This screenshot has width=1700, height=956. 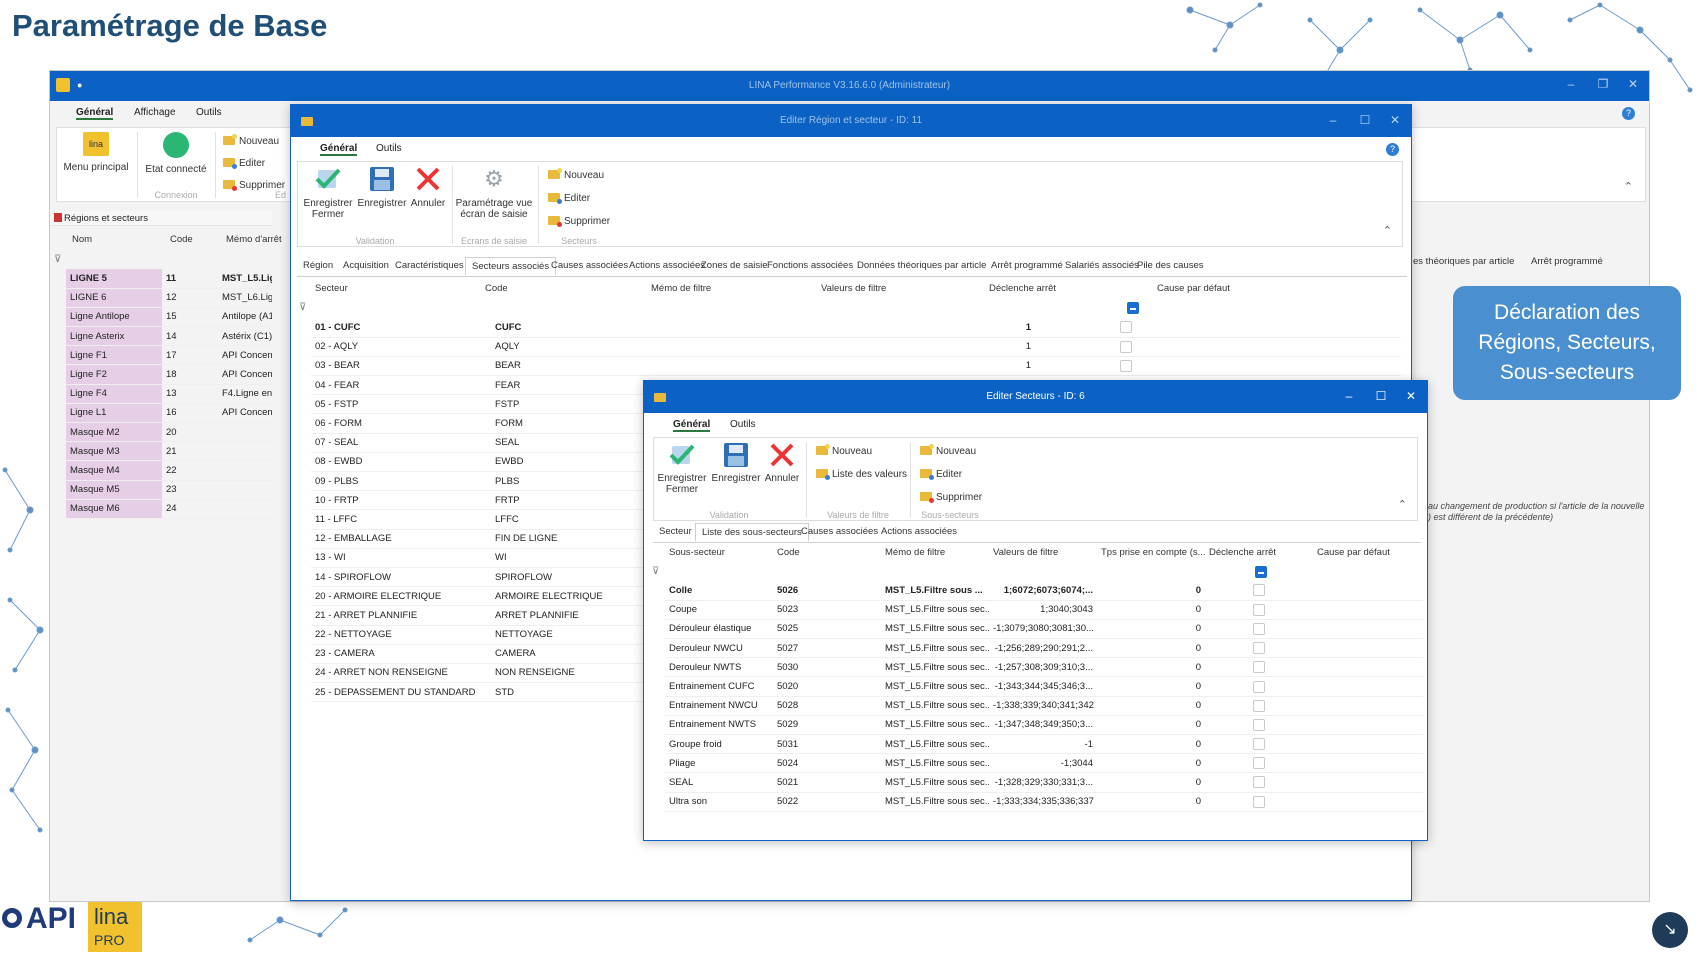 I want to click on col-memo-arret: Mémo d'arrêt, so click(x=254, y=239).